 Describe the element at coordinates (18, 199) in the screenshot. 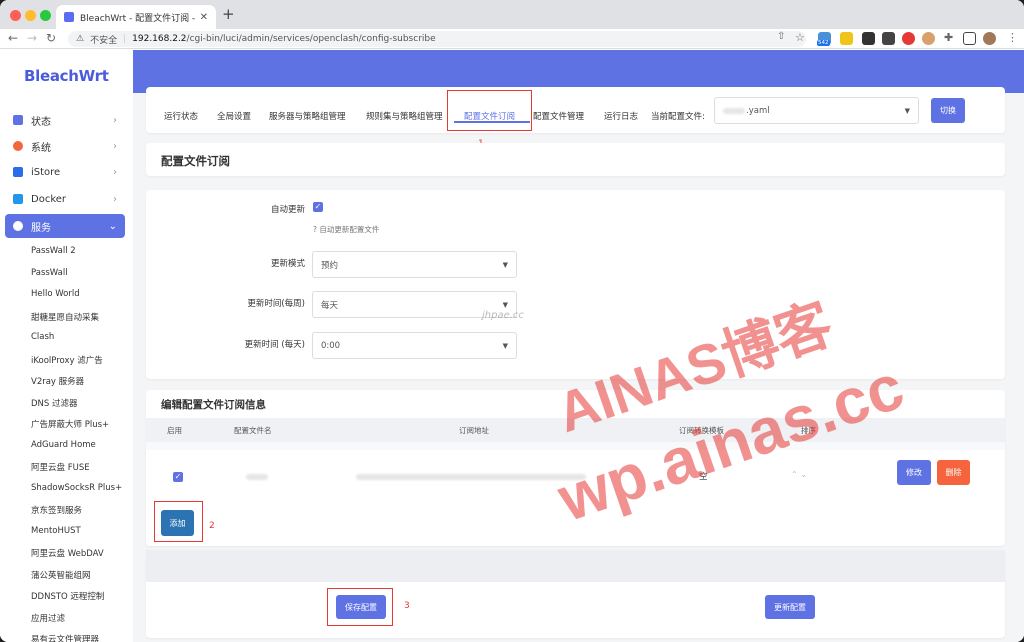

I see `docker-icon` at that location.